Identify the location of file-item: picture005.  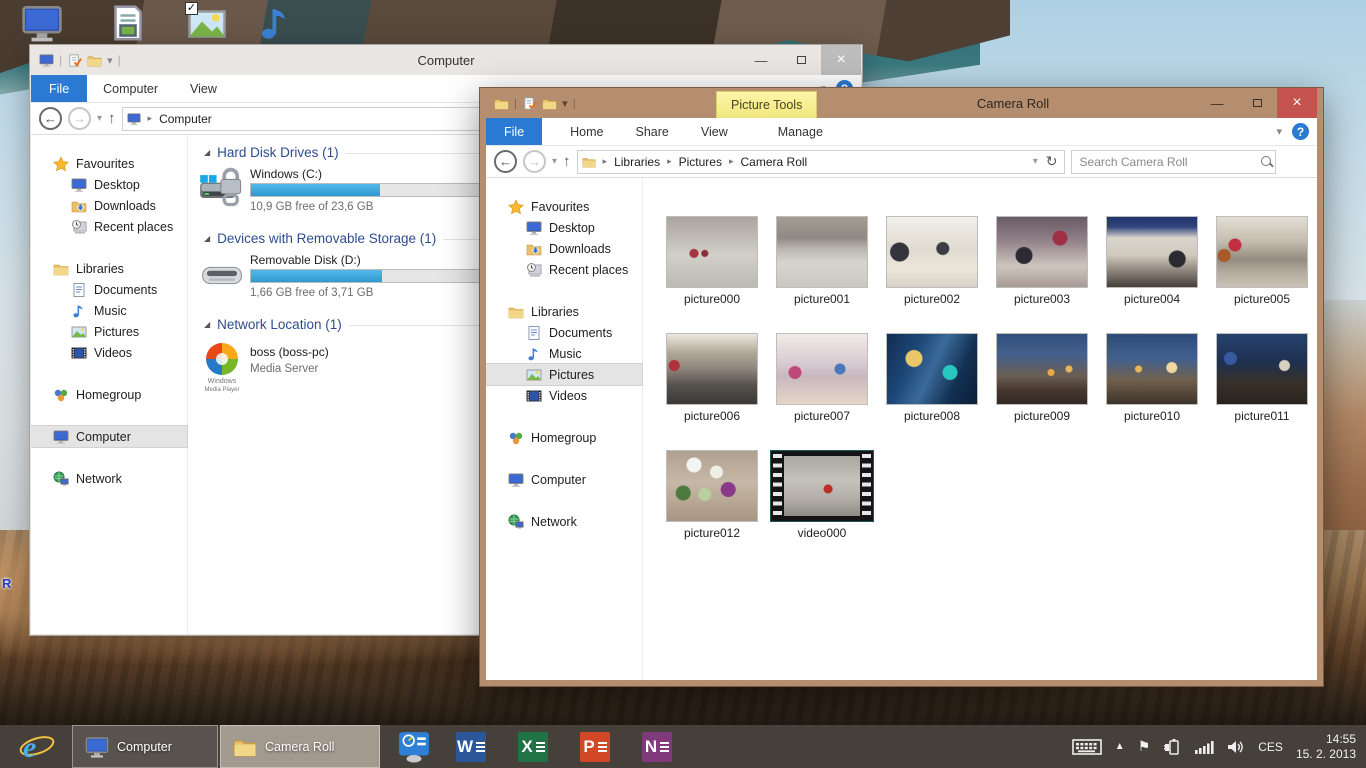
(1262, 261).